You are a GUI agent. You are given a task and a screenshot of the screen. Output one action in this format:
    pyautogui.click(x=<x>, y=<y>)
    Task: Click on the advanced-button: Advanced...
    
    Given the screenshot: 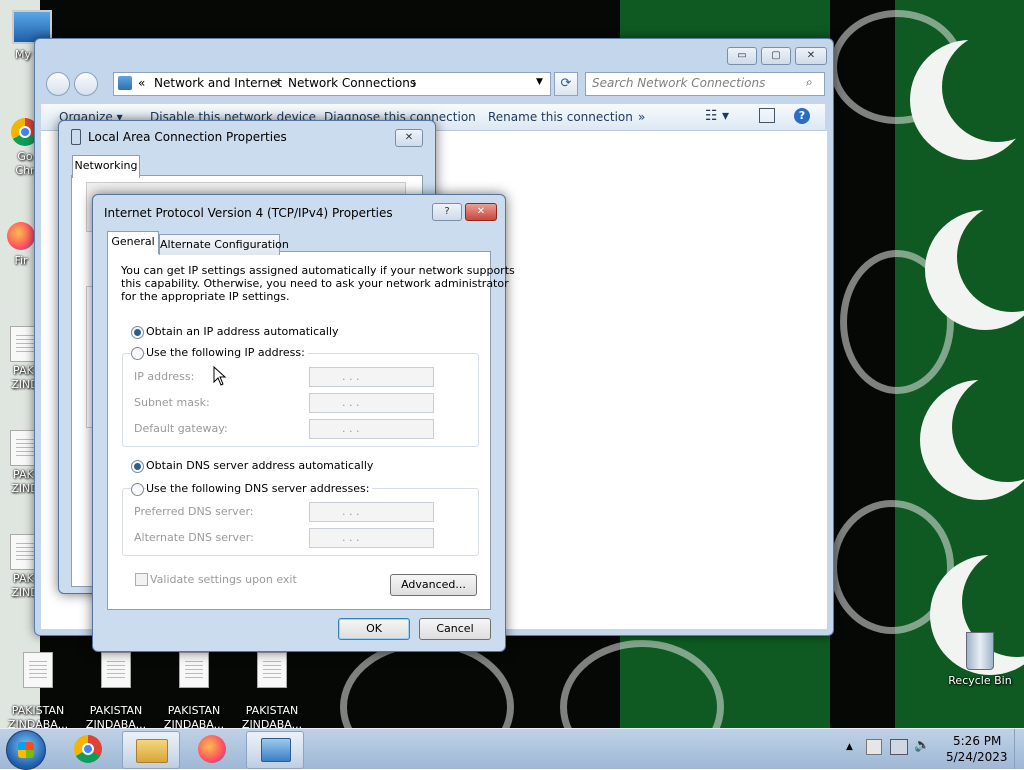 What is the action you would take?
    pyautogui.click(x=433, y=585)
    